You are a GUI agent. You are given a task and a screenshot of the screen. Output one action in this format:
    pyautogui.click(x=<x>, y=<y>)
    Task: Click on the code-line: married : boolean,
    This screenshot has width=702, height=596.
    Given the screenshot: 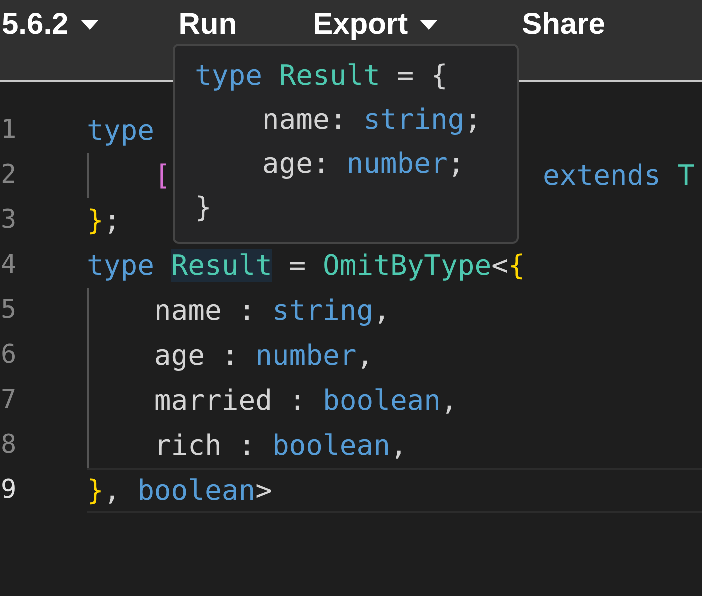 What is the action you would take?
    pyautogui.click(x=305, y=400)
    